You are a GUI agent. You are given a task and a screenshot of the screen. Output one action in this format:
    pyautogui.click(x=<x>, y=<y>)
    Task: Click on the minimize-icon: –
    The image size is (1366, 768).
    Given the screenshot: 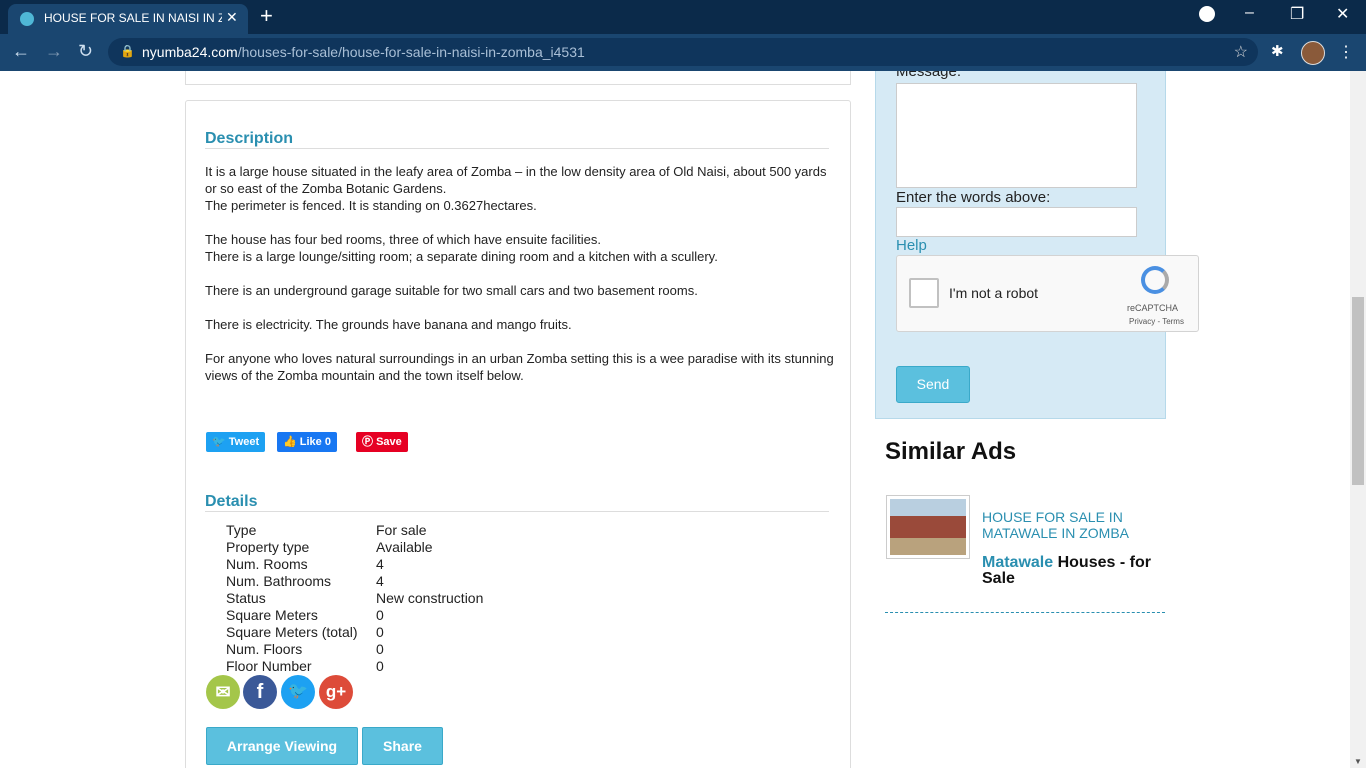 What is the action you would take?
    pyautogui.click(x=1249, y=13)
    